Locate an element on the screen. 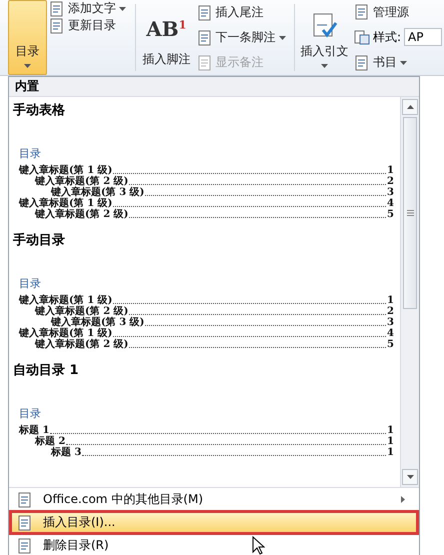  style-select: AP is located at coordinates (423, 37).